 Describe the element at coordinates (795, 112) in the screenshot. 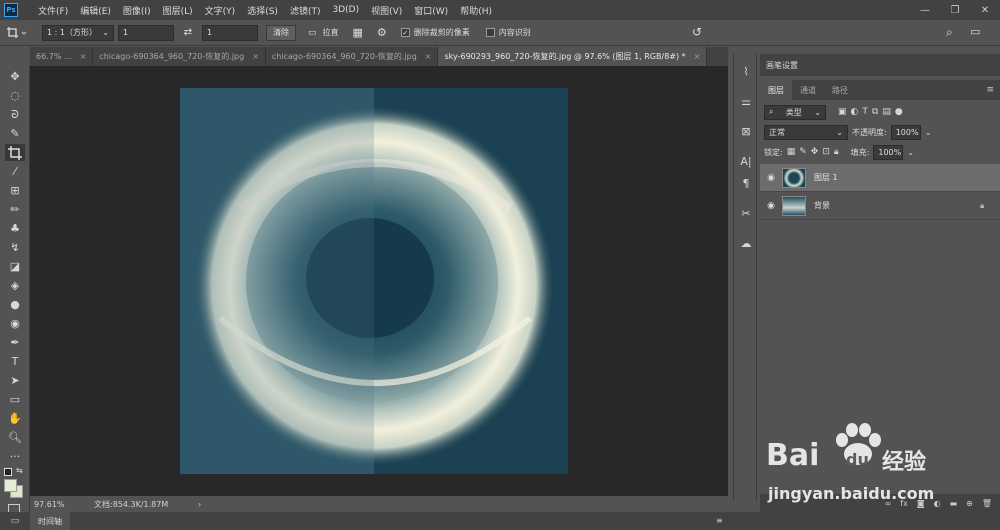

I see `layer-kind-select: ⌕ 类型 ⌄` at that location.